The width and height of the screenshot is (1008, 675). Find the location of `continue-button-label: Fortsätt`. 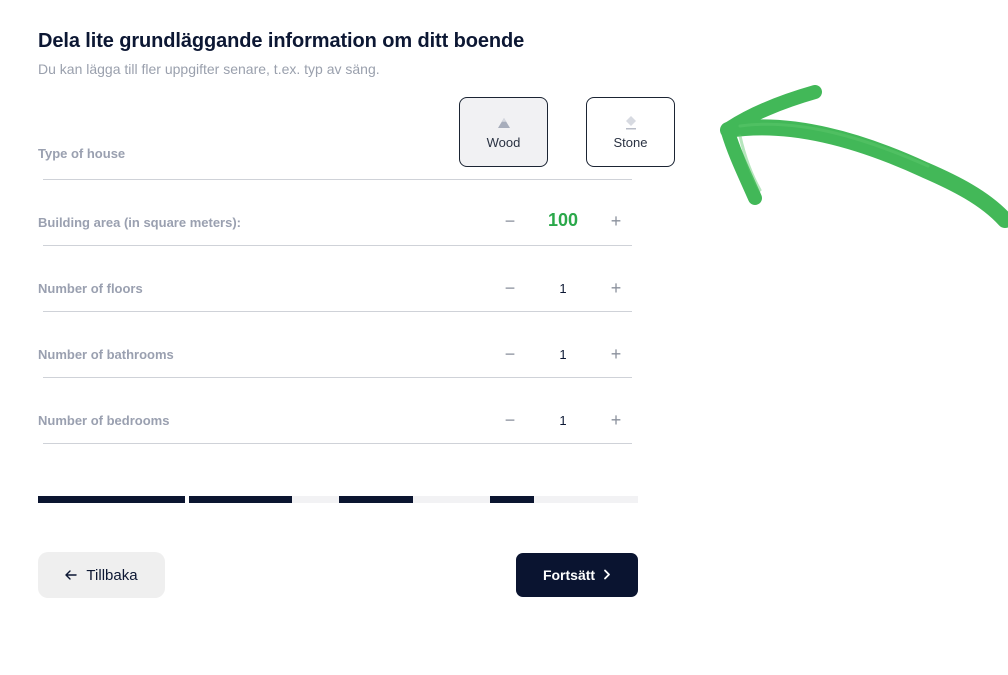

continue-button-label: Fortsätt is located at coordinates (569, 575).